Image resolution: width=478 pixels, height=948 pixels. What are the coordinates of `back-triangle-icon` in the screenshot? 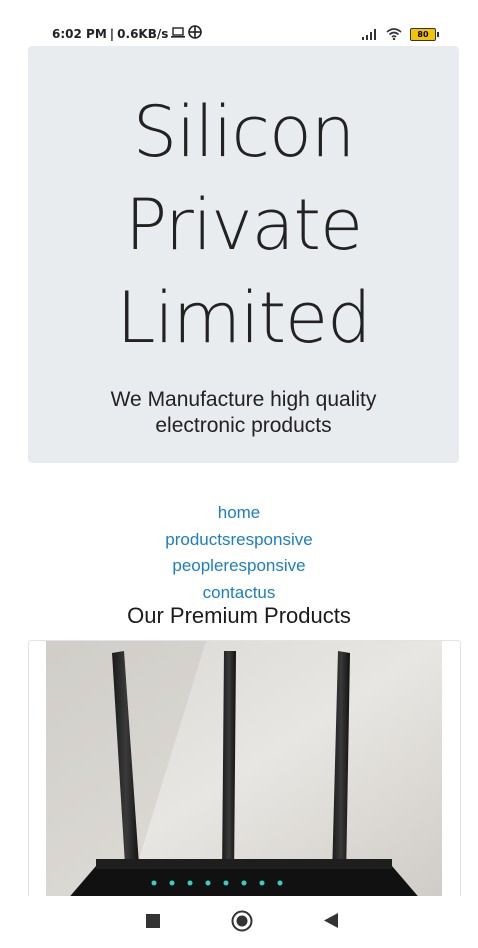 It's located at (331, 923).